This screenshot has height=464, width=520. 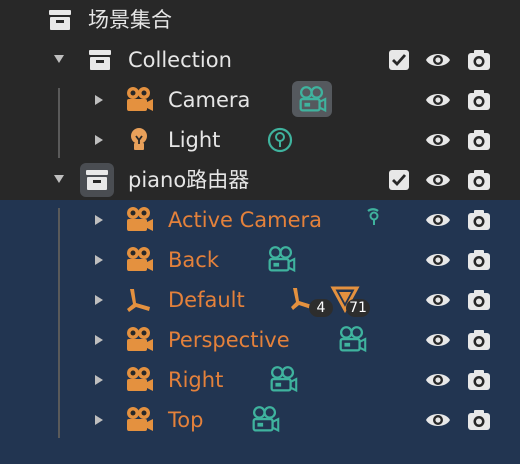 I want to click on object-label: Back, so click(x=193, y=260).